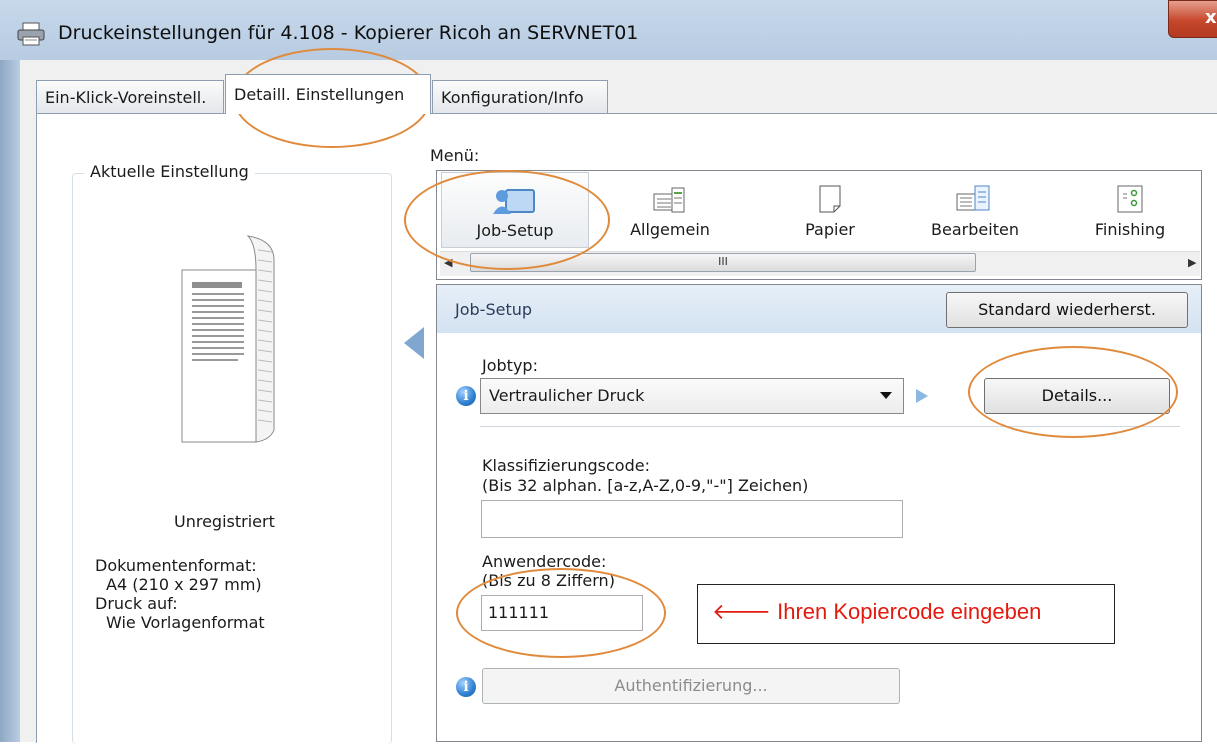 The height and width of the screenshot is (744, 1217). I want to click on current-settings-title: Aktuelle Einstellung, so click(169, 171).